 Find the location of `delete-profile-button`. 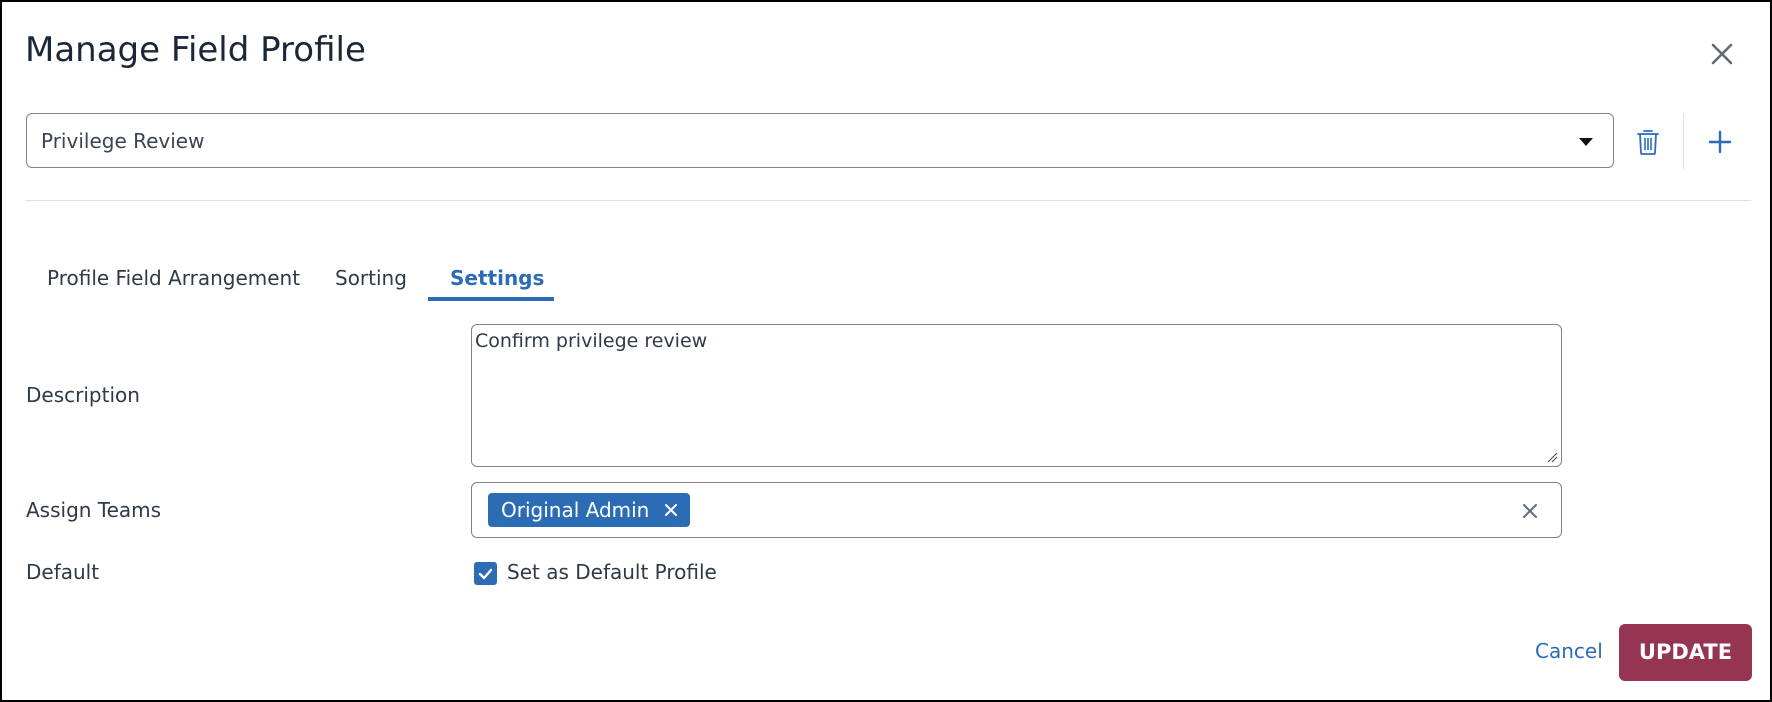

delete-profile-button is located at coordinates (1648, 142).